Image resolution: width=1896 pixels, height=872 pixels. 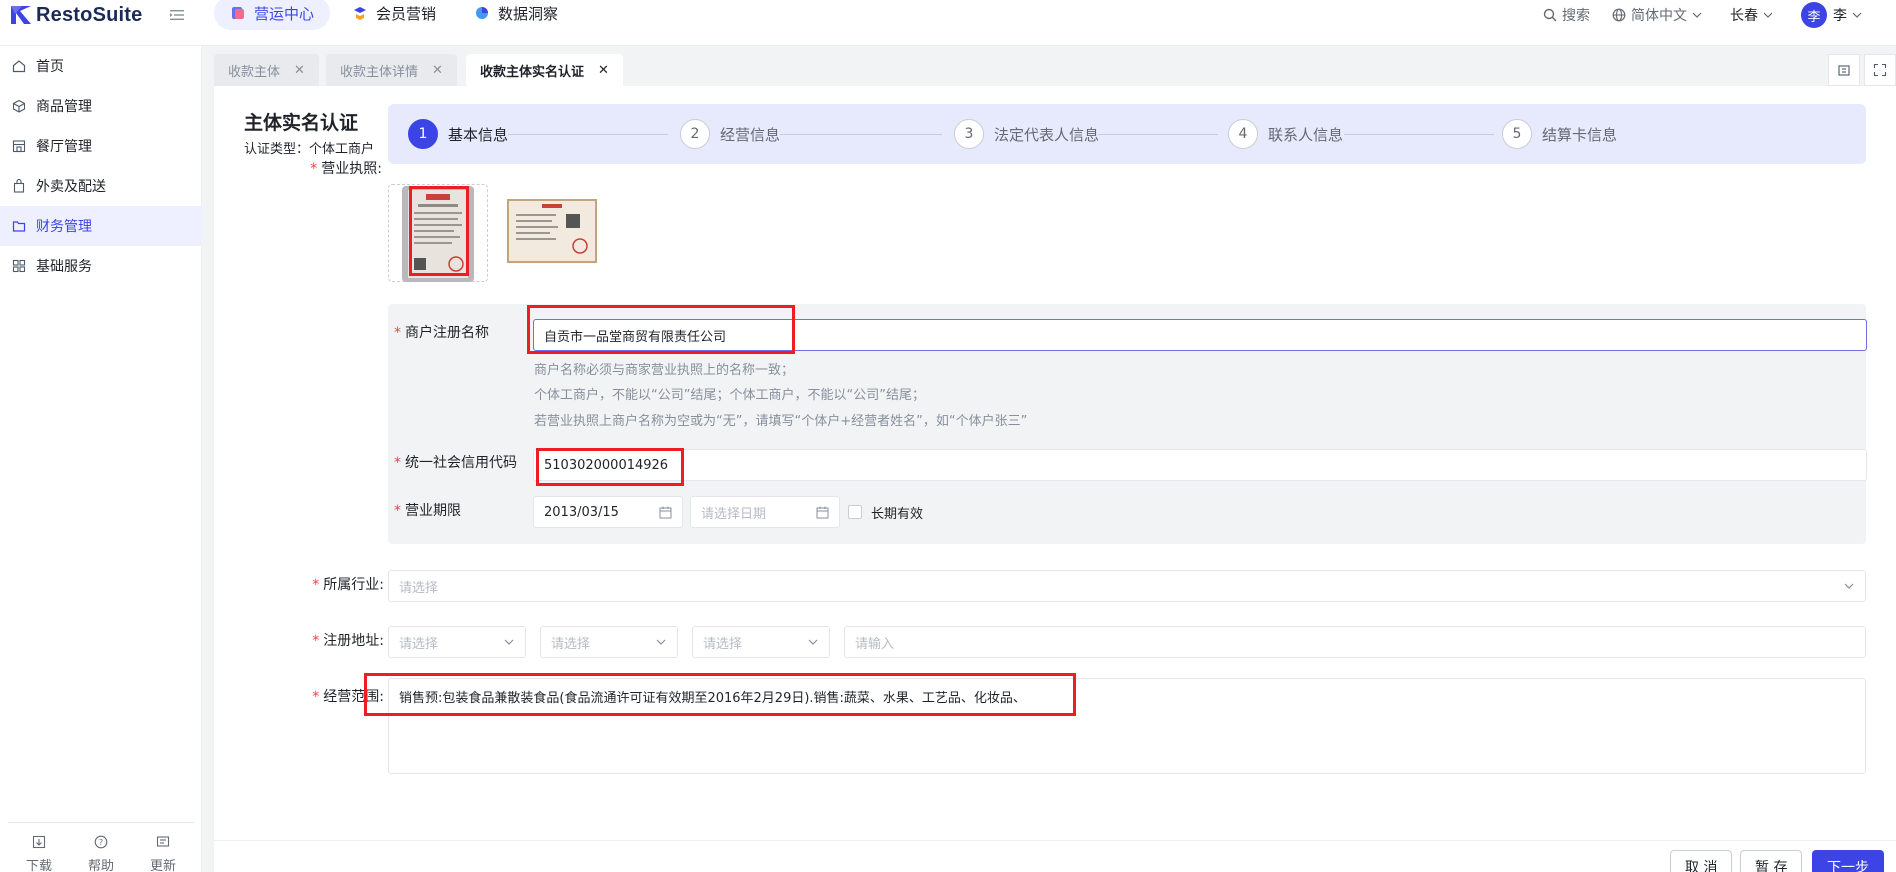 What do you see at coordinates (38, 865) in the screenshot?
I see `download-label: 下载` at bounding box center [38, 865].